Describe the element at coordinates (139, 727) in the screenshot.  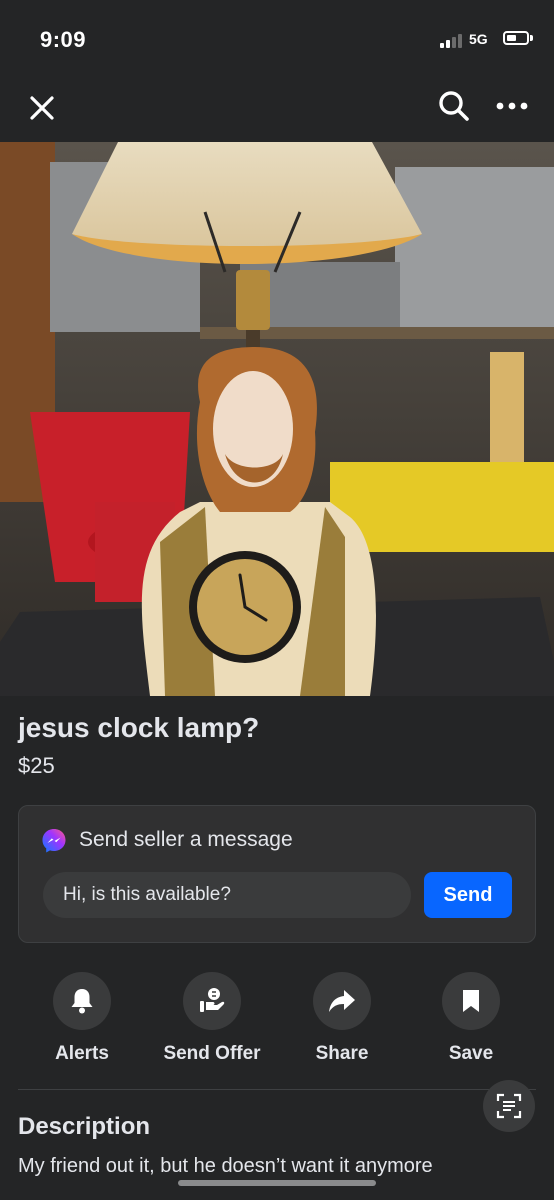
I see `listing-title: jesus clock lamp?` at that location.